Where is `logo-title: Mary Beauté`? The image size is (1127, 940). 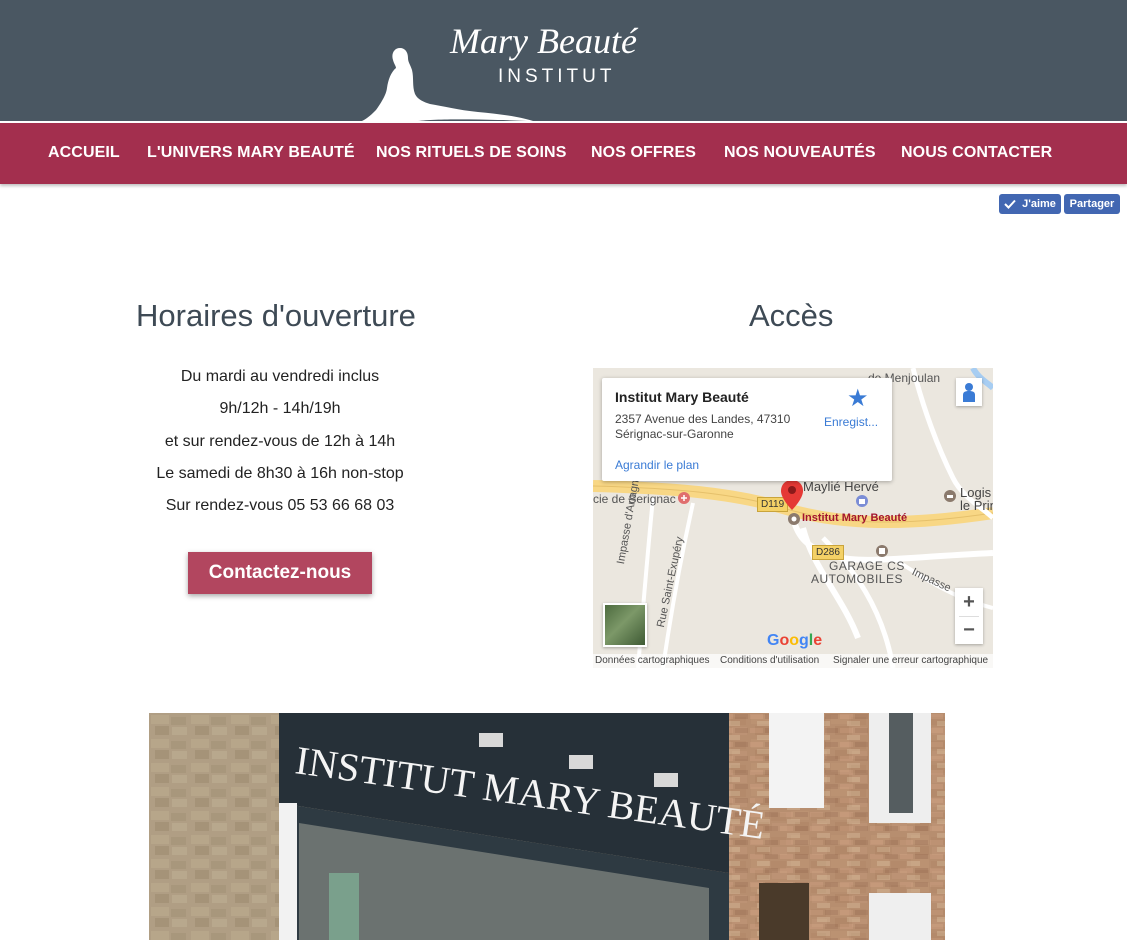
logo-title: Mary Beauté is located at coordinates (543, 41).